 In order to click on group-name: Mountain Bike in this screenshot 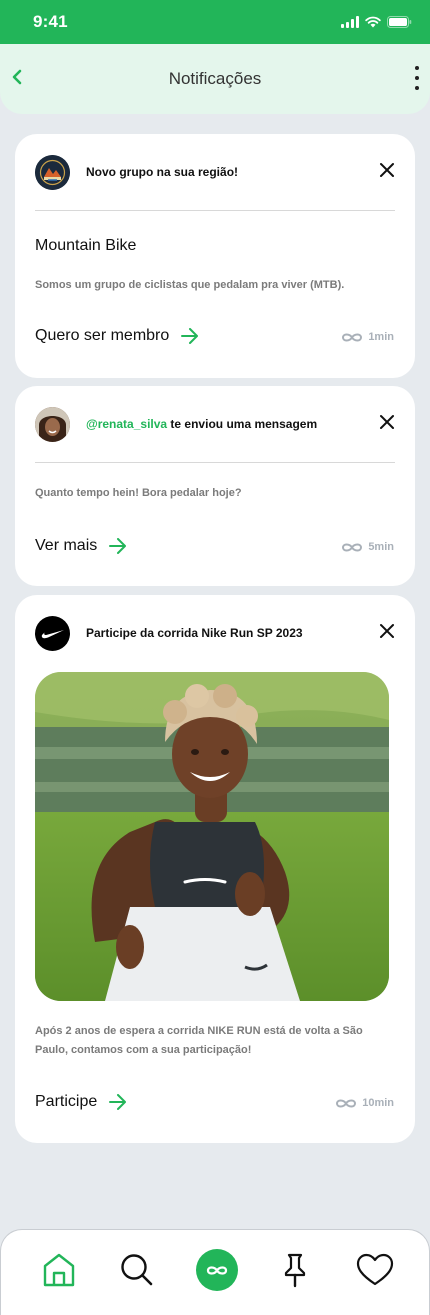, I will do `click(86, 245)`.